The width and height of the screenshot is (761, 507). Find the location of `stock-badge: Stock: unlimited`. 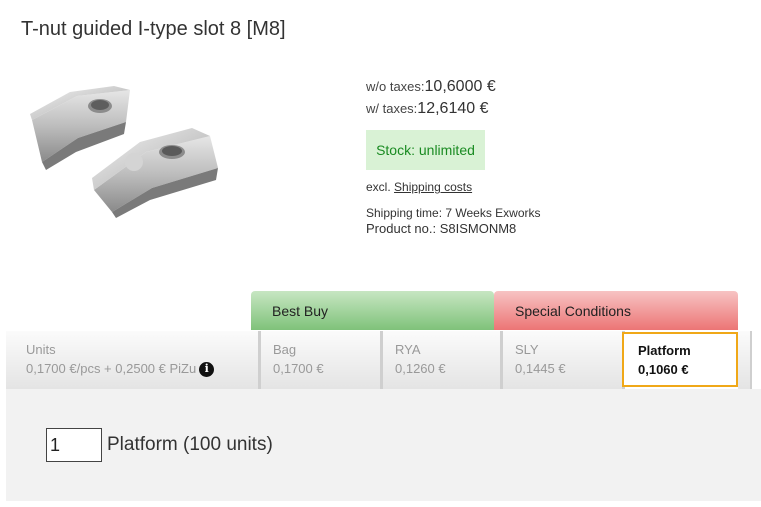

stock-badge: Stock: unlimited is located at coordinates (425, 150).